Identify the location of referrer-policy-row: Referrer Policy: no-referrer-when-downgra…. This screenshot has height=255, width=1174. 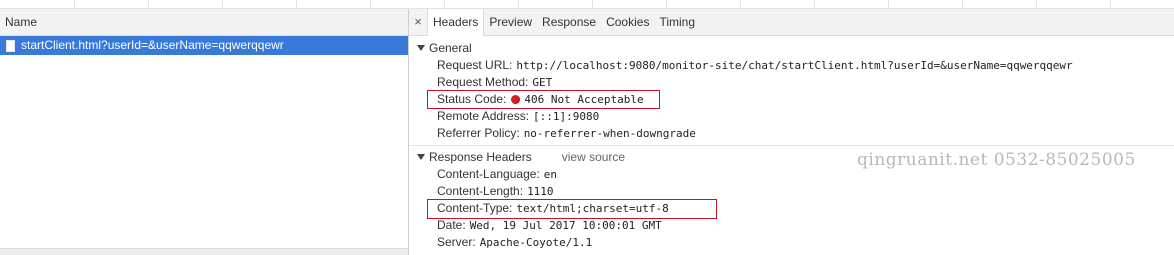
(791, 133).